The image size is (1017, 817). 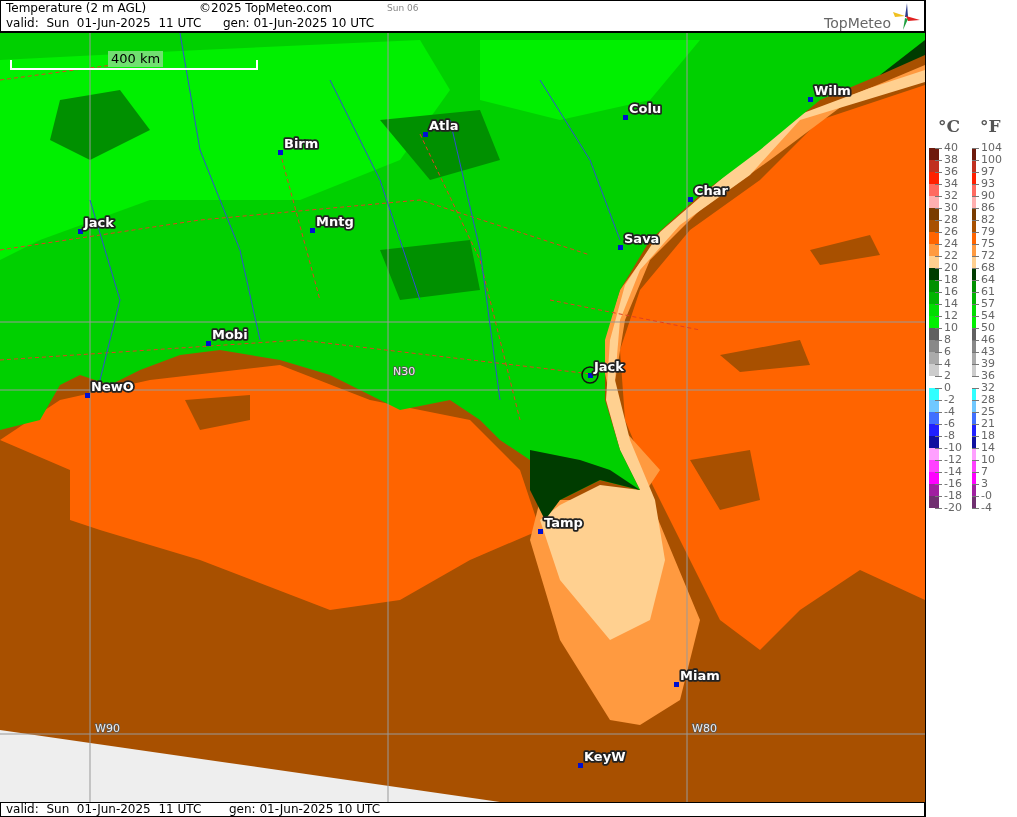 What do you see at coordinates (906, 17) in the screenshot?
I see `pinwheel-icon` at bounding box center [906, 17].